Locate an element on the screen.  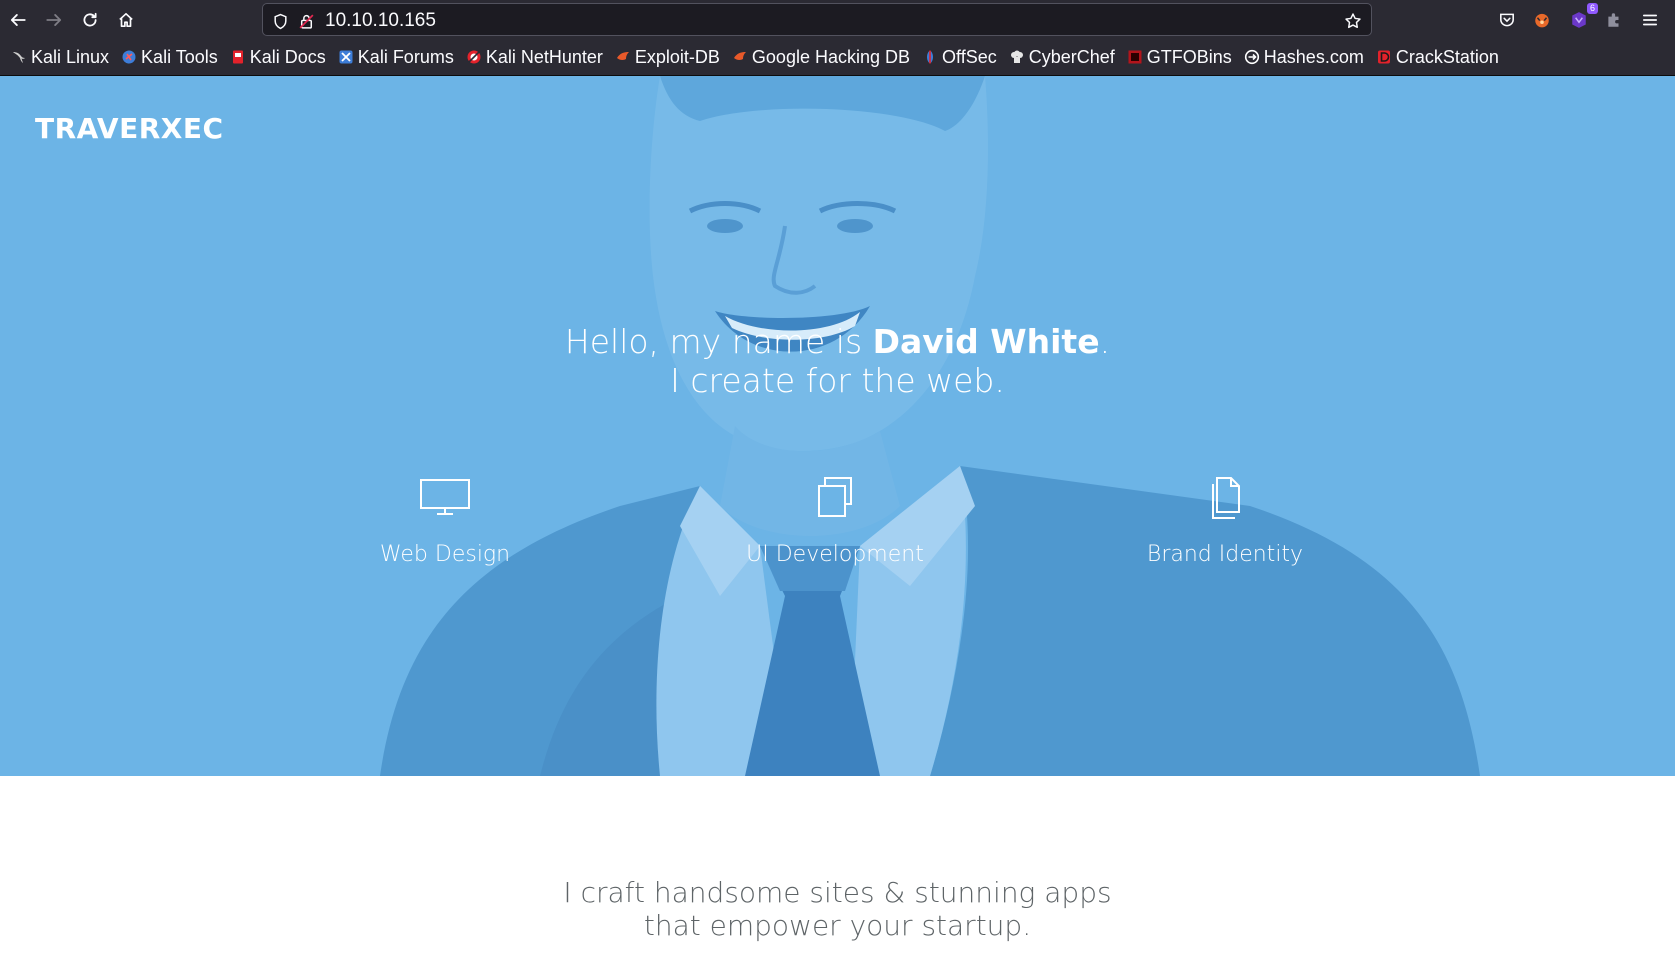
tagline-line-1: I craft handsome sites & stunning apps is located at coordinates (837, 892).